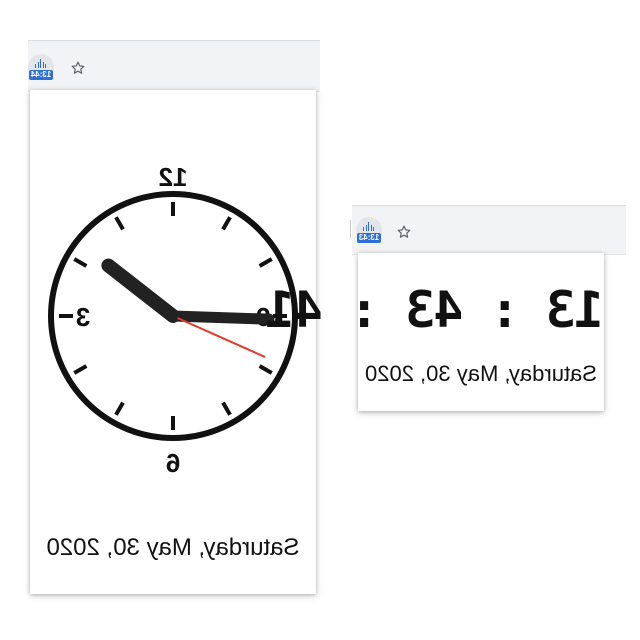  Describe the element at coordinates (173, 463) in the screenshot. I see `numeral-6: 6` at that location.